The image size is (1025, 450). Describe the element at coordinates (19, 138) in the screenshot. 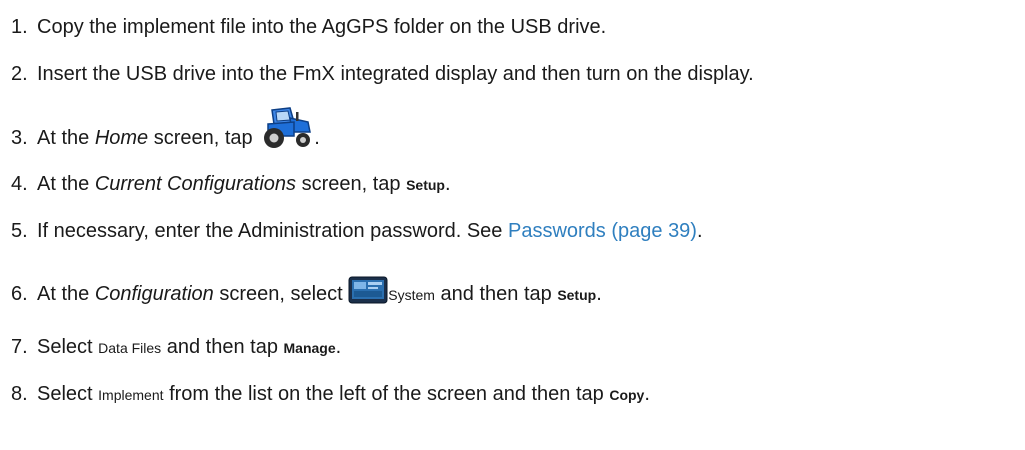

I see `step-number: 3.` at that location.